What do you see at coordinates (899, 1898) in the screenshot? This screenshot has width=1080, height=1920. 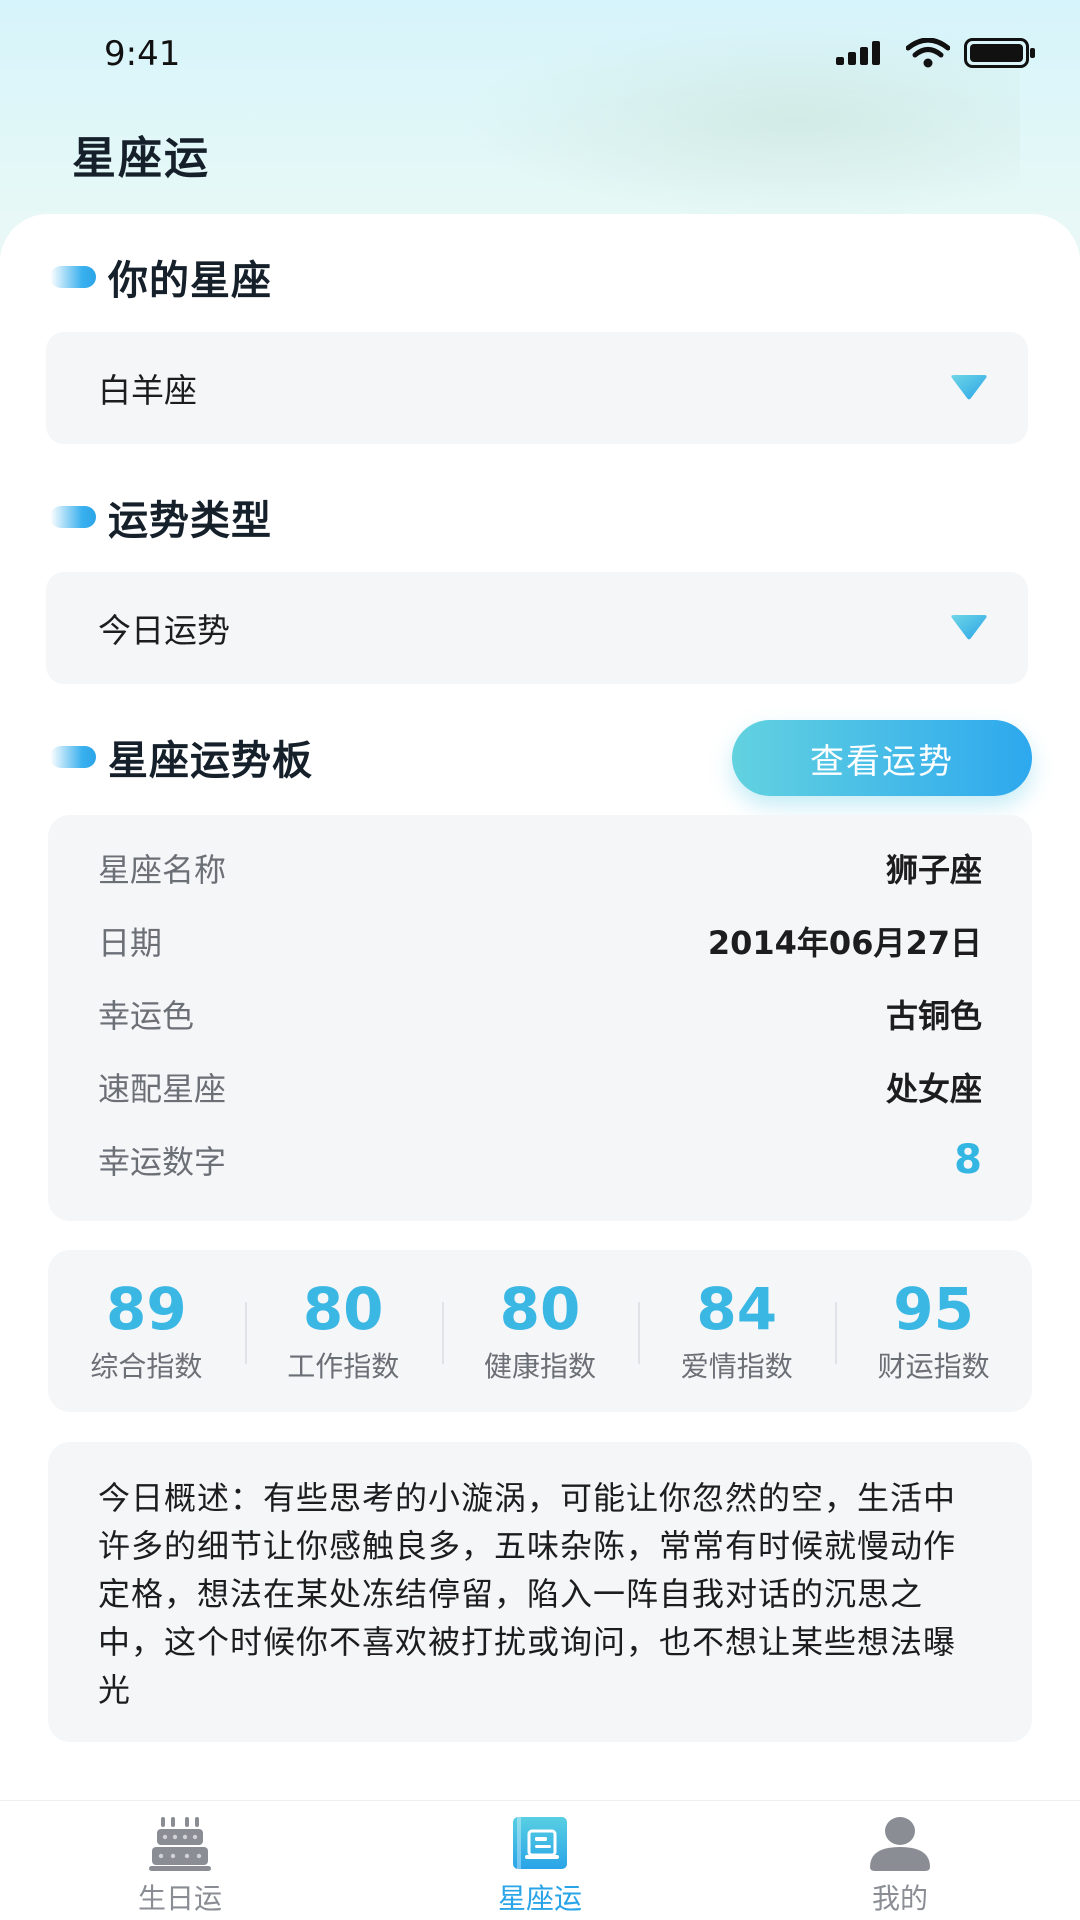 I see `tab-label: 我的` at bounding box center [899, 1898].